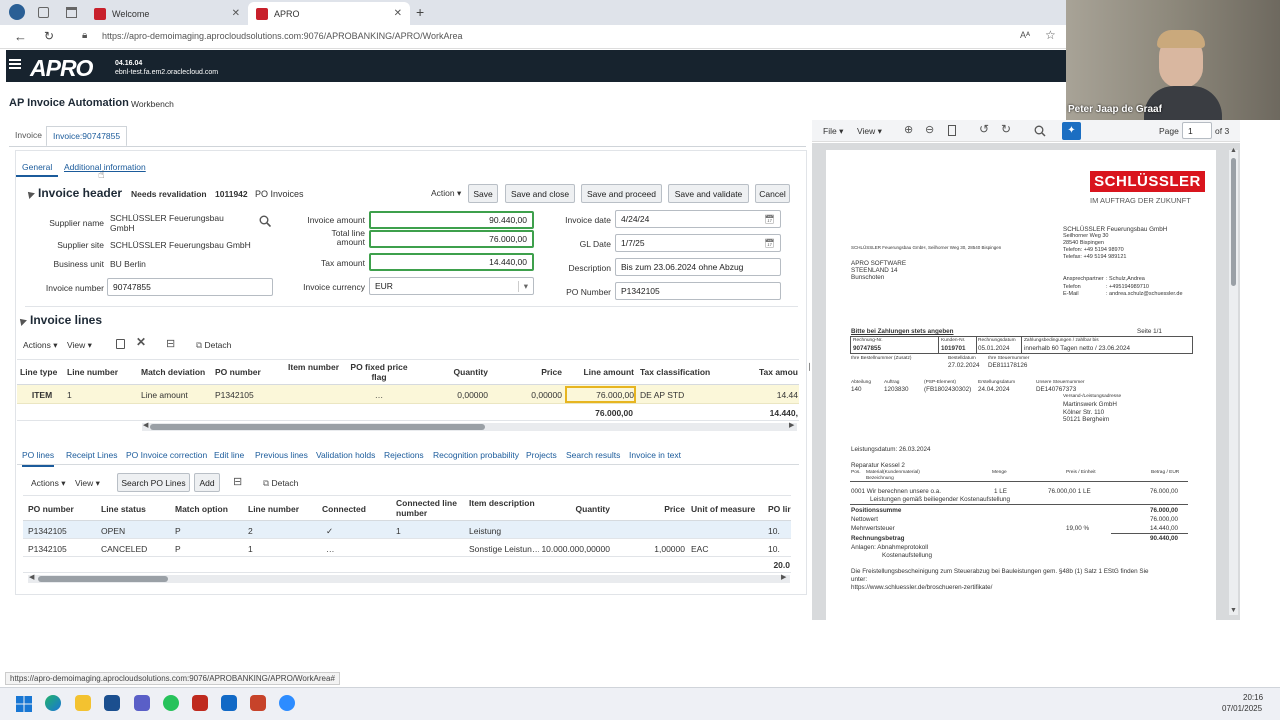  Describe the element at coordinates (780, 531) in the screenshot. I see `table-cell: 10.` at that location.